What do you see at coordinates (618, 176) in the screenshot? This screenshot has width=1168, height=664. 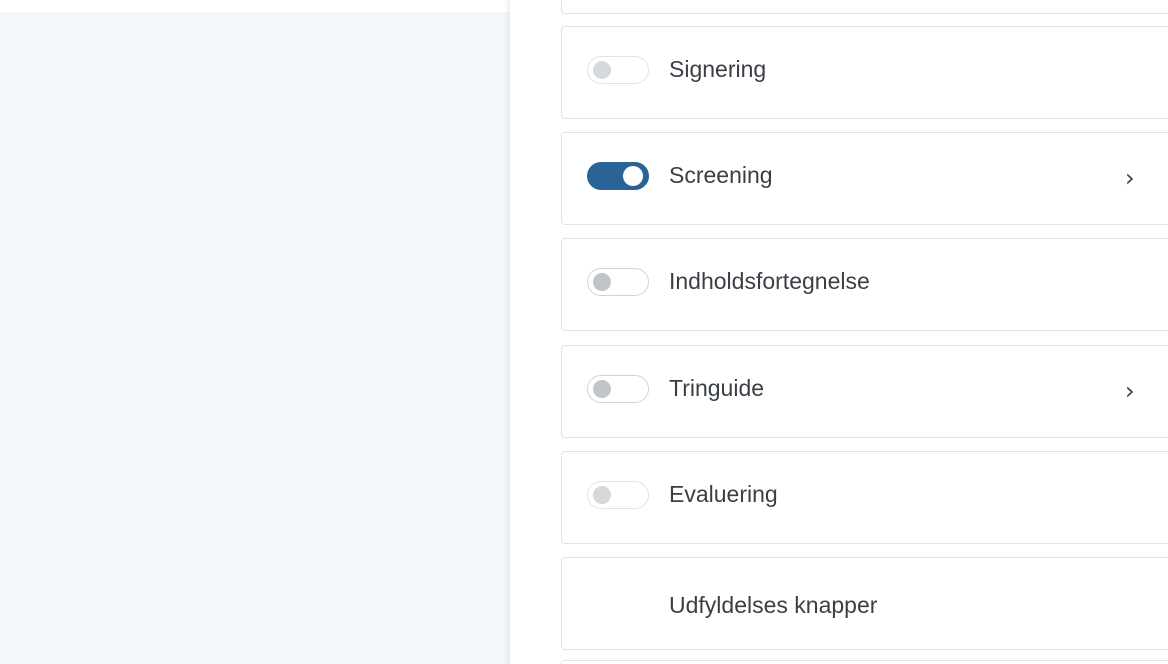 I see `screening-toggle` at bounding box center [618, 176].